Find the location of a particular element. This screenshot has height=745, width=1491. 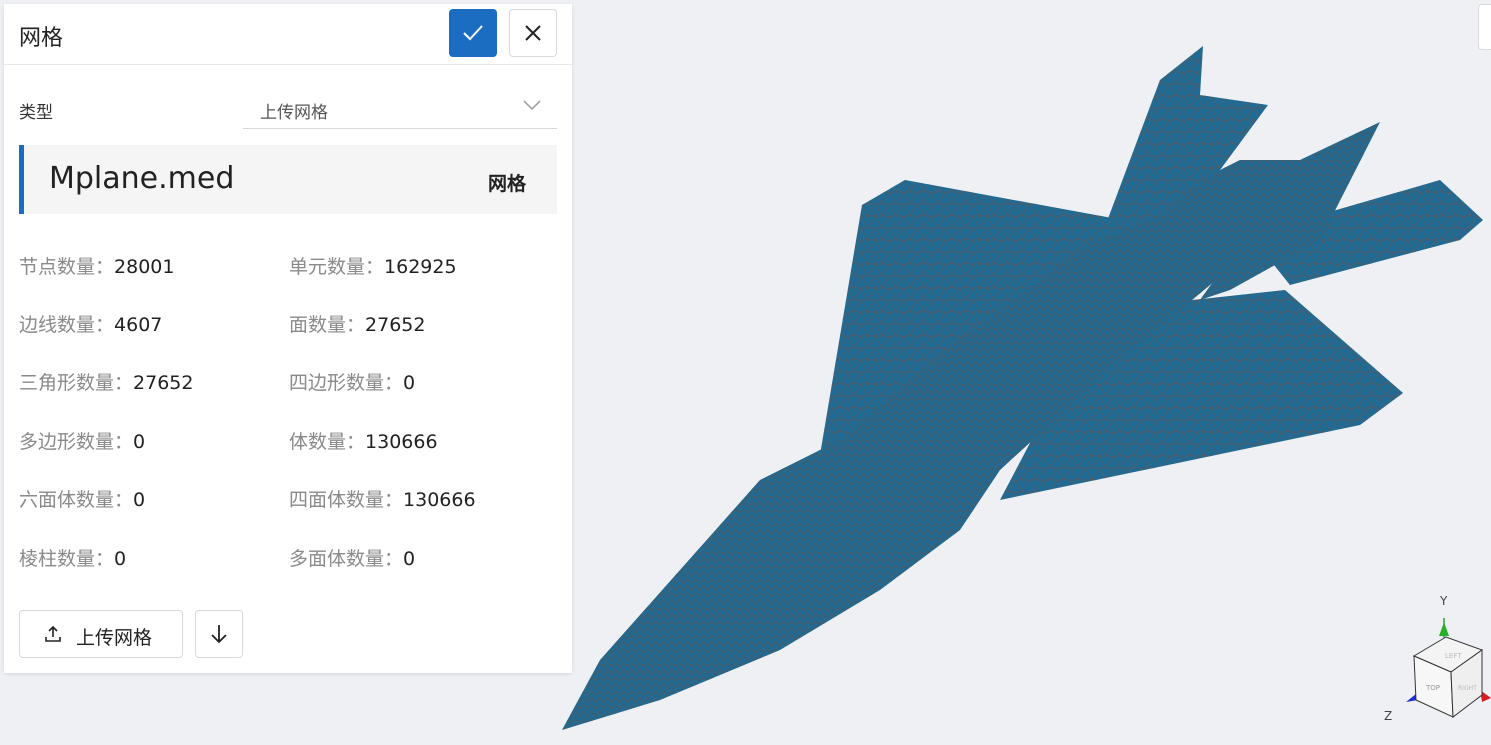

upload-mesh-button: 上传网格 is located at coordinates (101, 634).